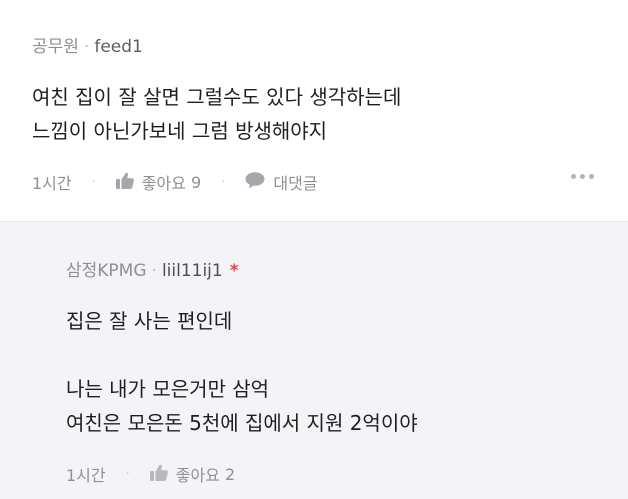 The image size is (628, 499). I want to click on reply-user-id: liil11ij1, so click(192, 271).